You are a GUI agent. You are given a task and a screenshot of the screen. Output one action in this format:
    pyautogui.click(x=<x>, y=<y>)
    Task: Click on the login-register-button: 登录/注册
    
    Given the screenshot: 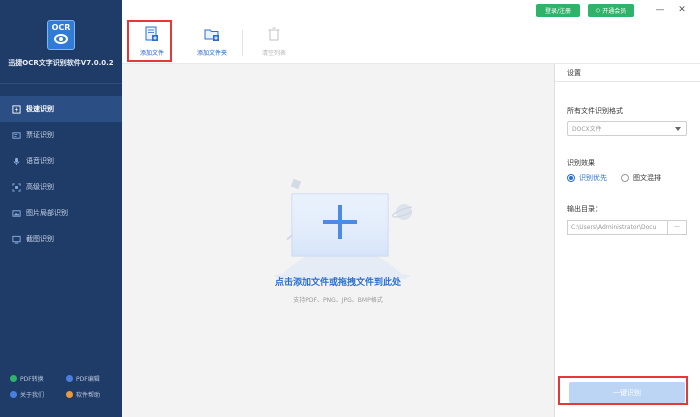 What is the action you would take?
    pyautogui.click(x=558, y=10)
    